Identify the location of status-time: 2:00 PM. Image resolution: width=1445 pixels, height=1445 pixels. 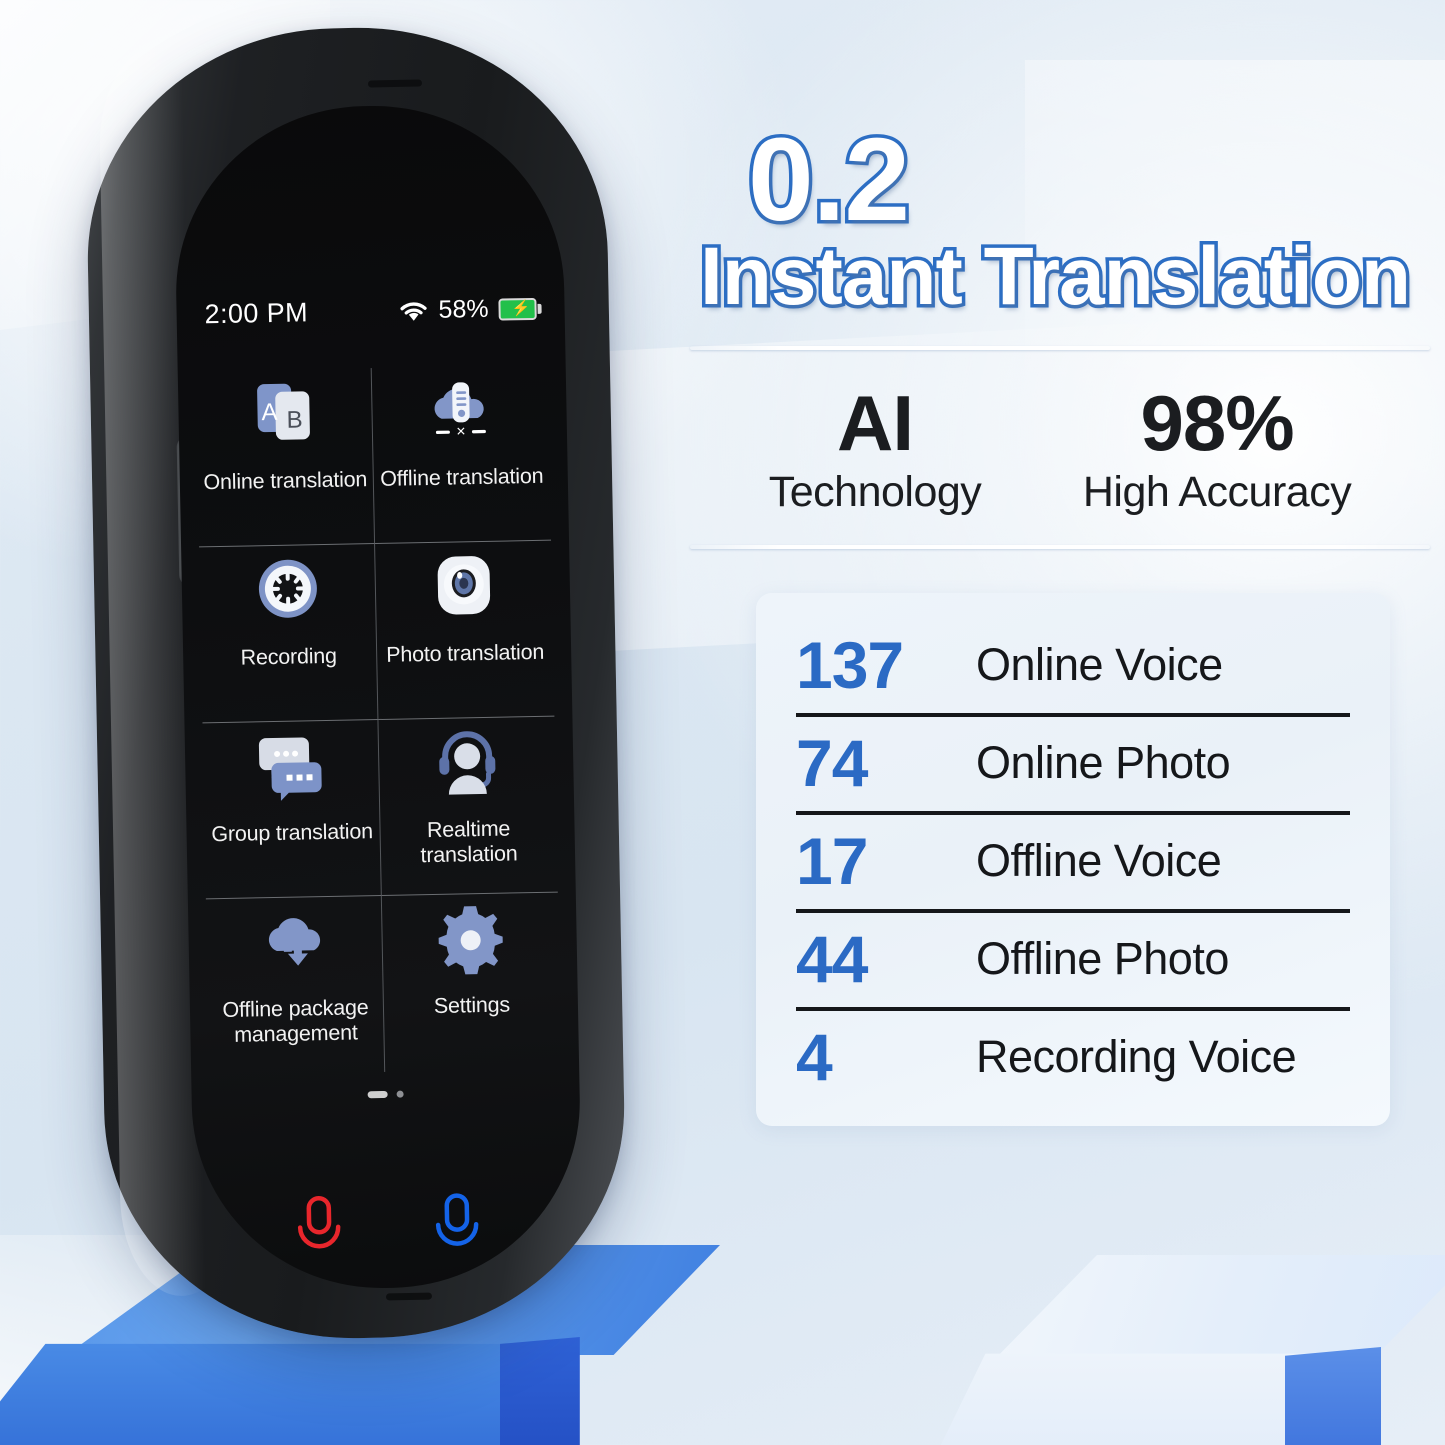
(256, 313).